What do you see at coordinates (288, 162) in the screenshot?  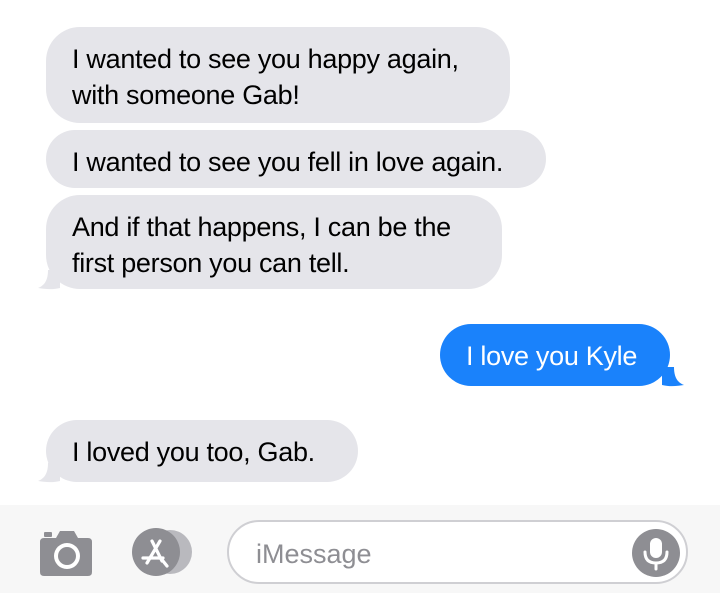 I see `message-text-line: I wanted to see you fell in love again.` at bounding box center [288, 162].